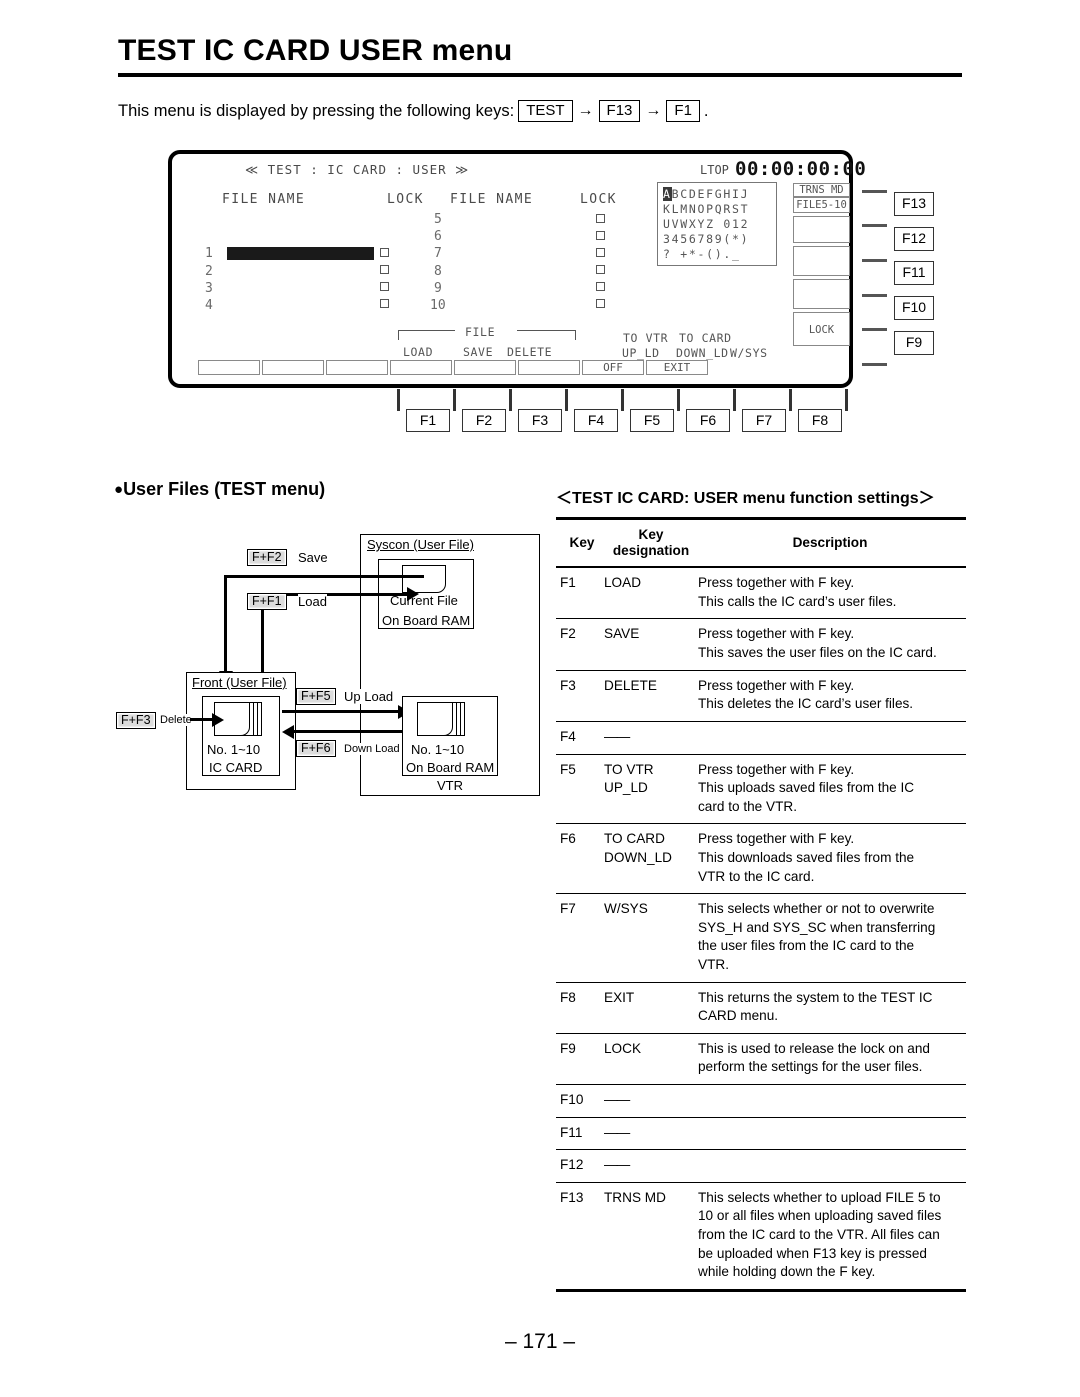  Describe the element at coordinates (623, 1048) in the screenshot. I see `cell-designation: LOCK` at that location.